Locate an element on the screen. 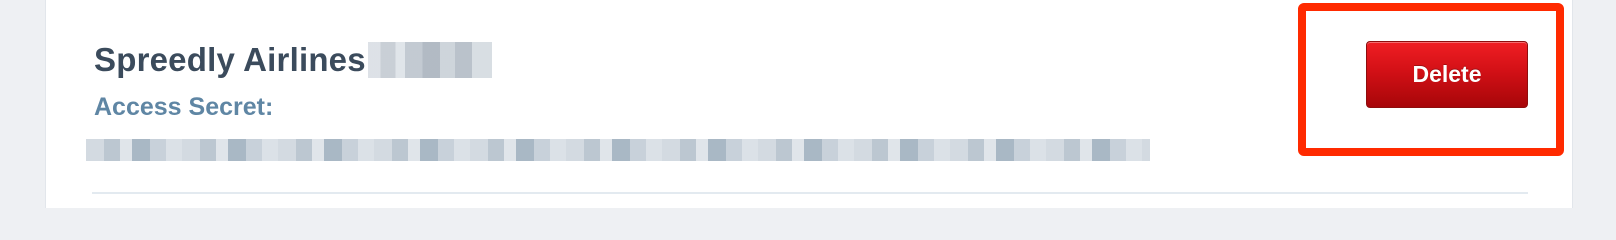 This screenshot has width=1616, height=240. access-secret-label: Access Secret: is located at coordinates (184, 107).